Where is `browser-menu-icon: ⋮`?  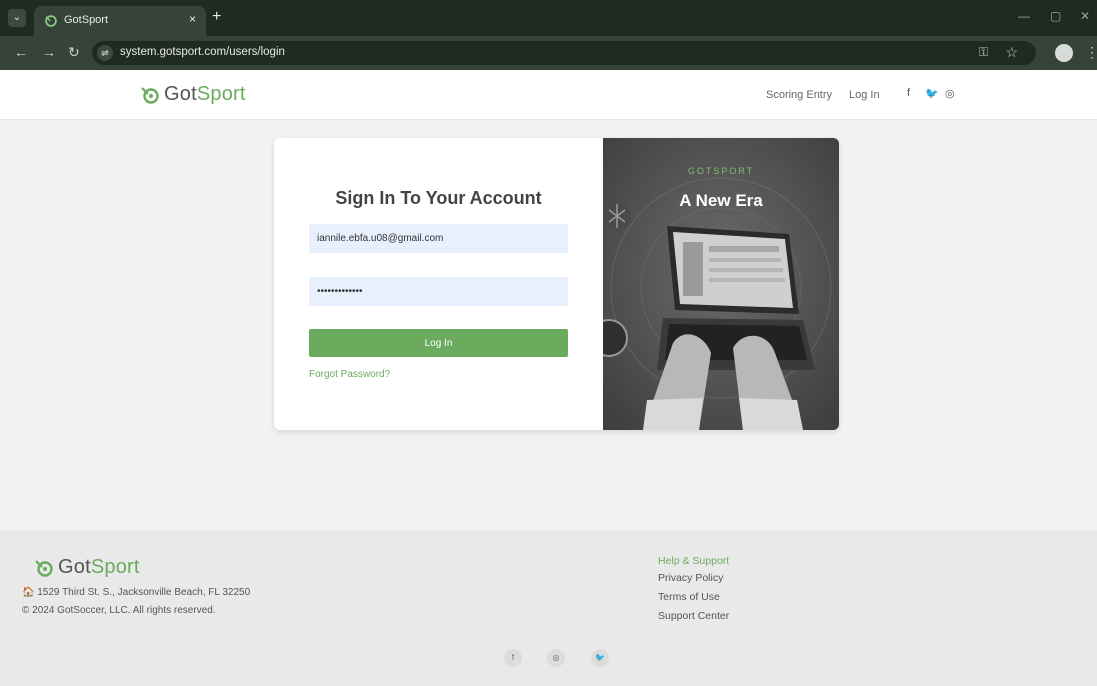
browser-menu-icon: ⋮ is located at coordinates (1091, 52).